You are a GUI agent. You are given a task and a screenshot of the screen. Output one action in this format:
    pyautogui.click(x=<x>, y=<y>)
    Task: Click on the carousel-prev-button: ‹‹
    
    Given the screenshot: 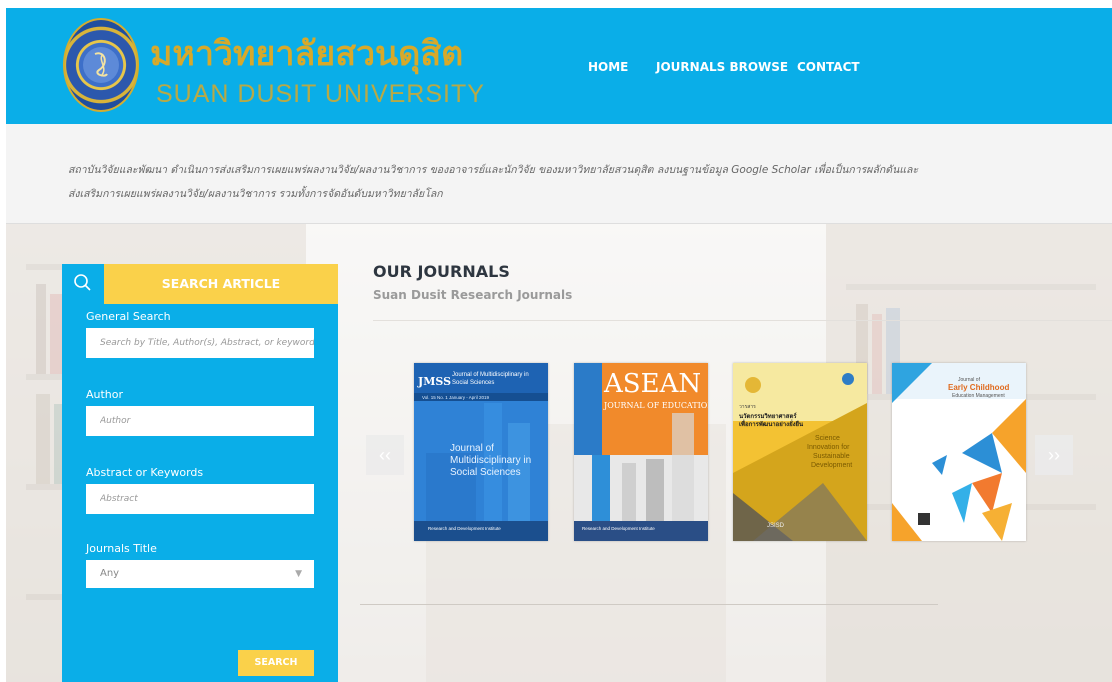 What is the action you would take?
    pyautogui.click(x=385, y=455)
    